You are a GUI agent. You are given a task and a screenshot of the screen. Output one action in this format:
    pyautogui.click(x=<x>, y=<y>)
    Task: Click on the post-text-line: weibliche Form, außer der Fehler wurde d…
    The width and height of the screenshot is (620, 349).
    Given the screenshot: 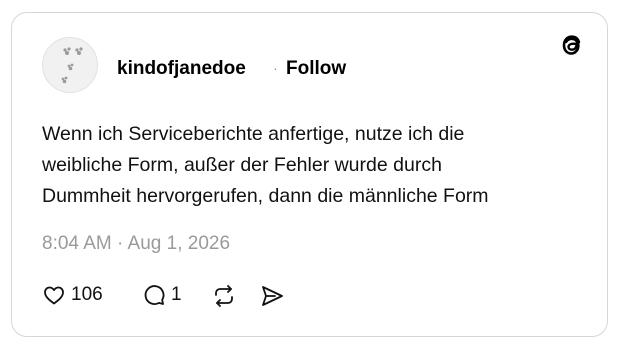 What is the action you would take?
    pyautogui.click(x=242, y=165)
    